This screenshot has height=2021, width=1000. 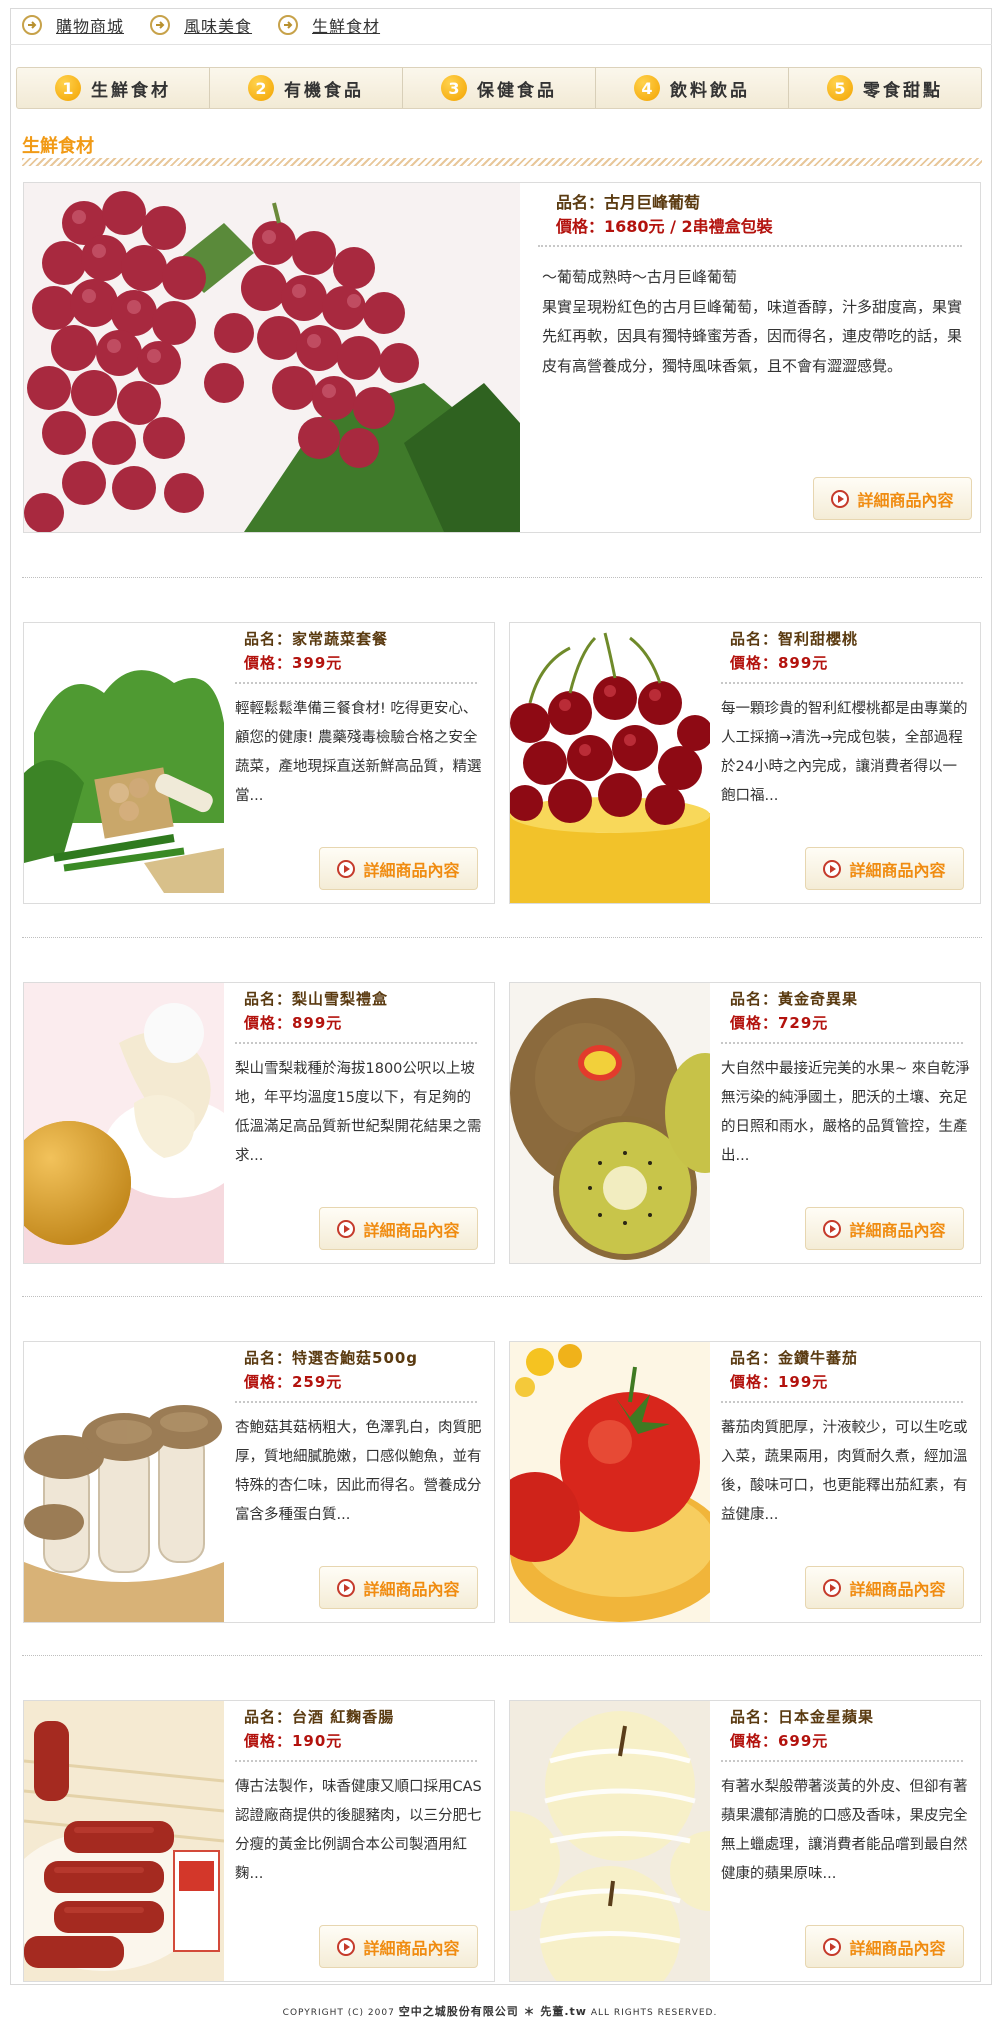 What do you see at coordinates (131, 90) in the screenshot?
I see `nav-tab-label: 生鮮食材` at bounding box center [131, 90].